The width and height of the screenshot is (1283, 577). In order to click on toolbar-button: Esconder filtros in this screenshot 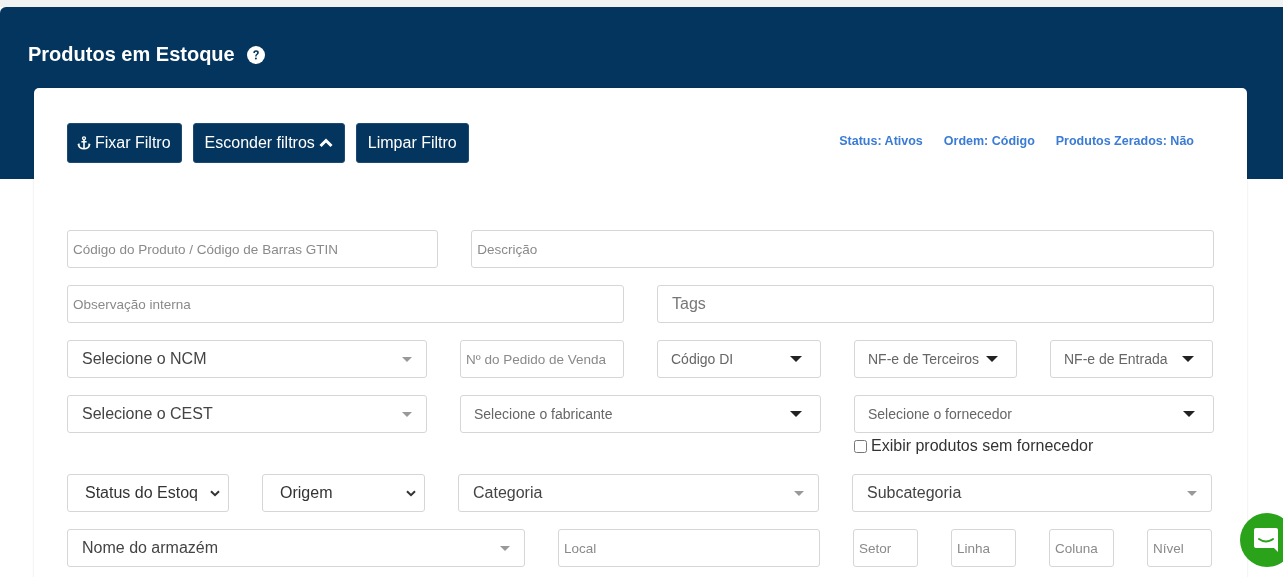, I will do `click(268, 143)`.